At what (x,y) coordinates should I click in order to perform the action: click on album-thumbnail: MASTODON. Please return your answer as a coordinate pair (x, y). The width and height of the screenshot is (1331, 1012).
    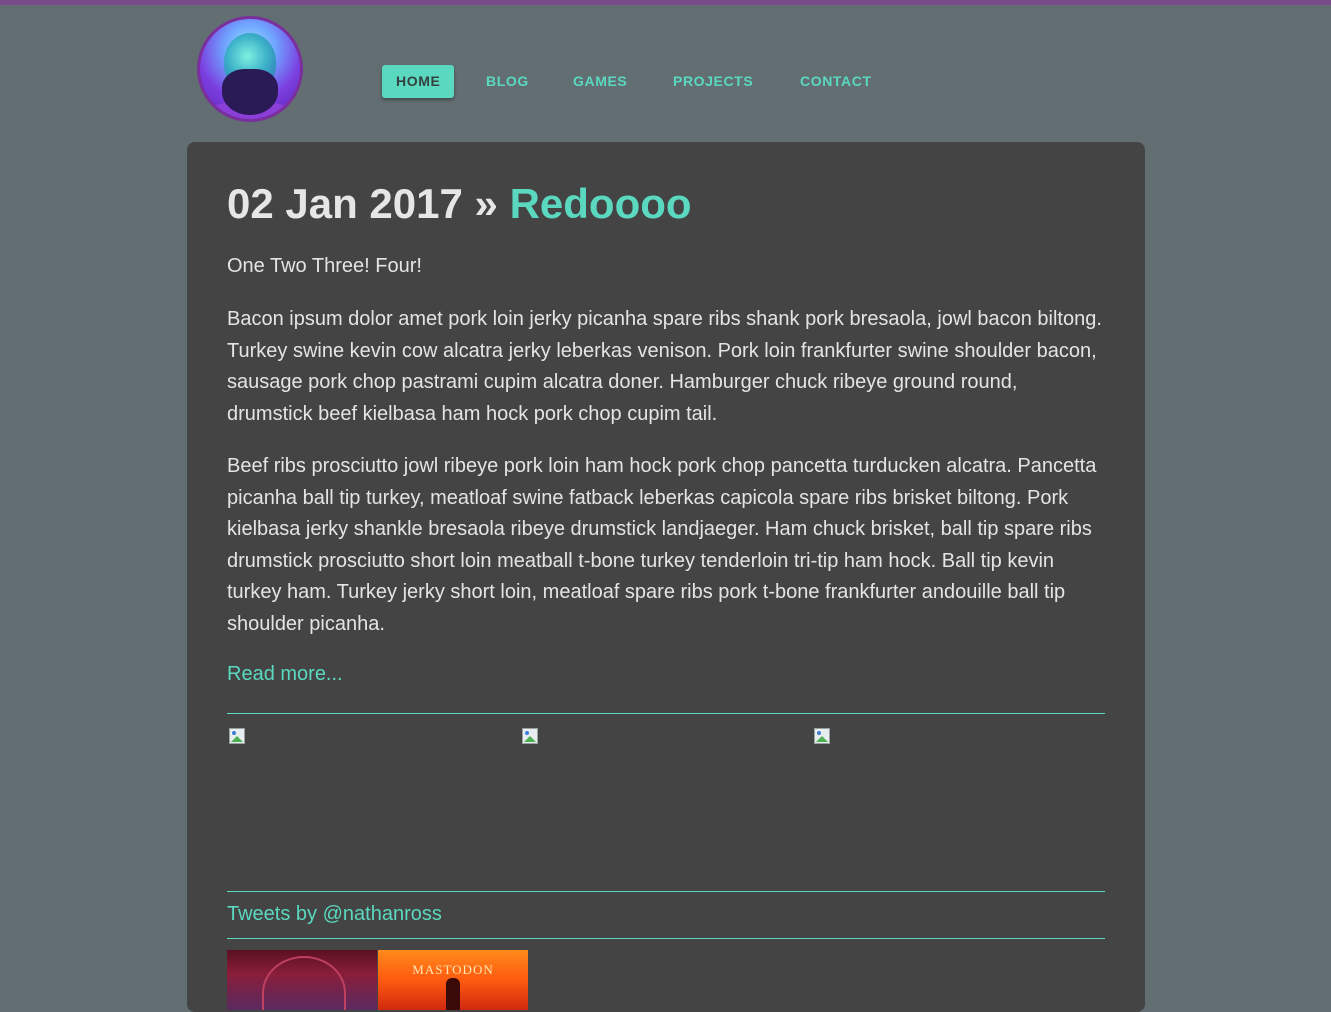
    Looking at the image, I should click on (453, 980).